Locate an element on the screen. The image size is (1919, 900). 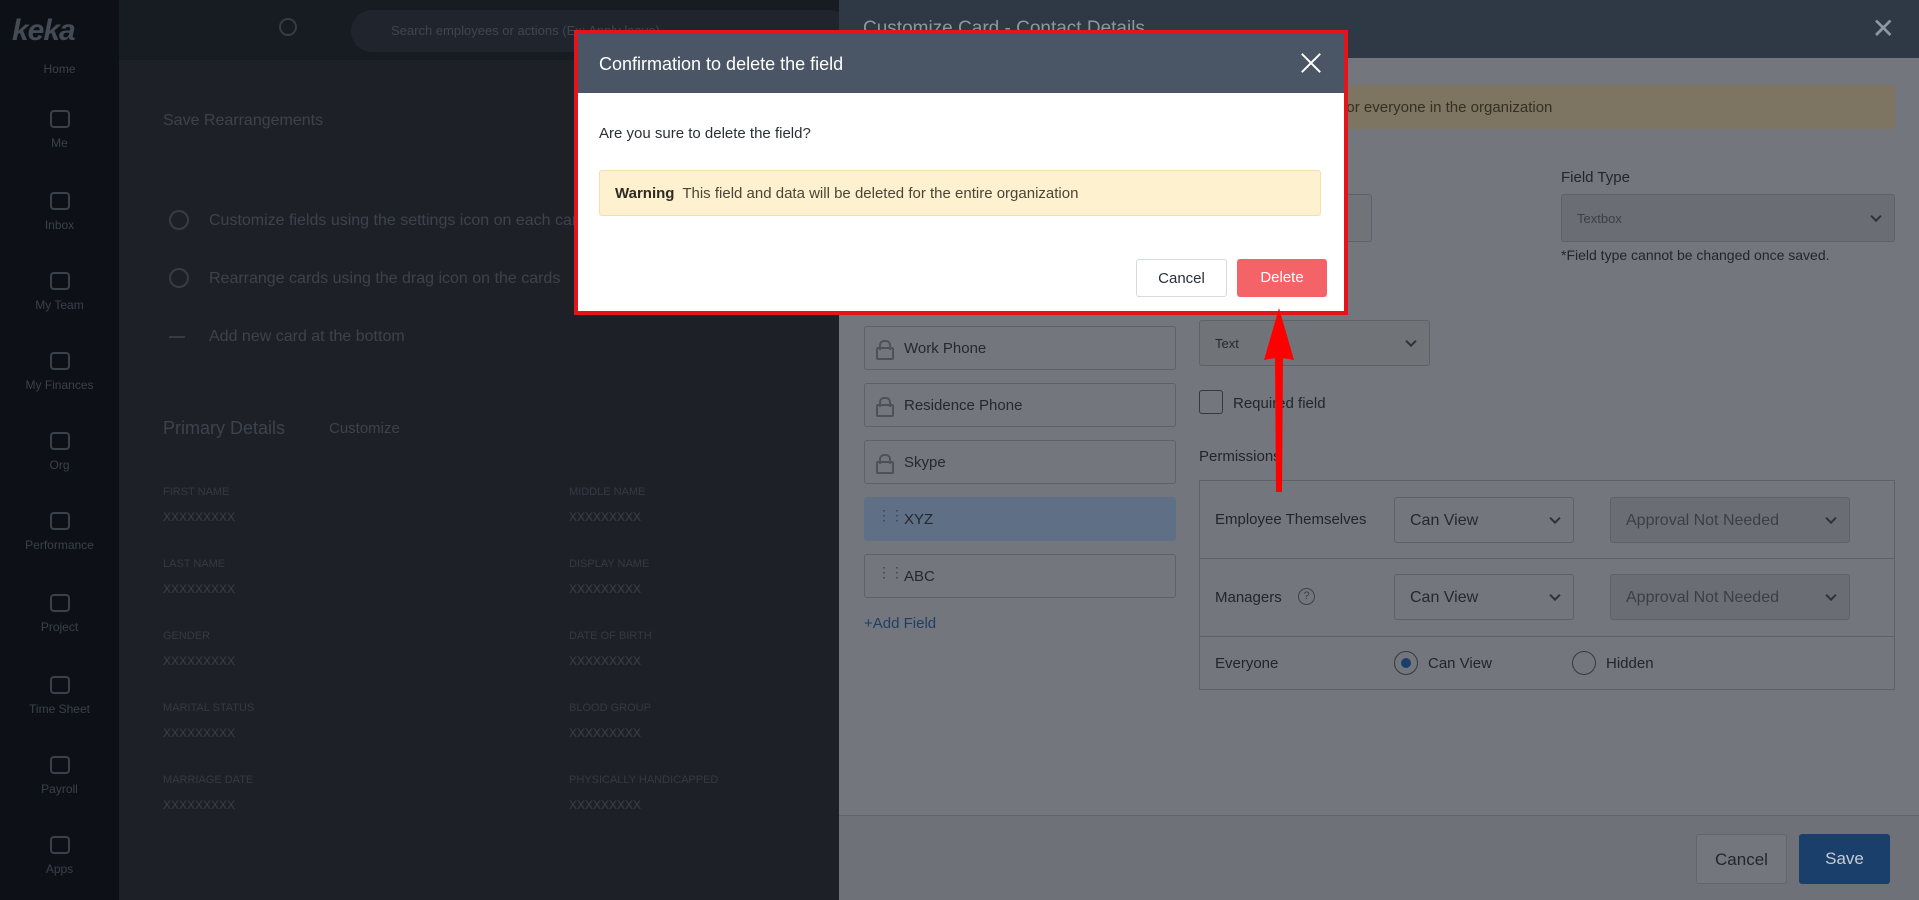
close-icon is located at coordinates (1311, 63).